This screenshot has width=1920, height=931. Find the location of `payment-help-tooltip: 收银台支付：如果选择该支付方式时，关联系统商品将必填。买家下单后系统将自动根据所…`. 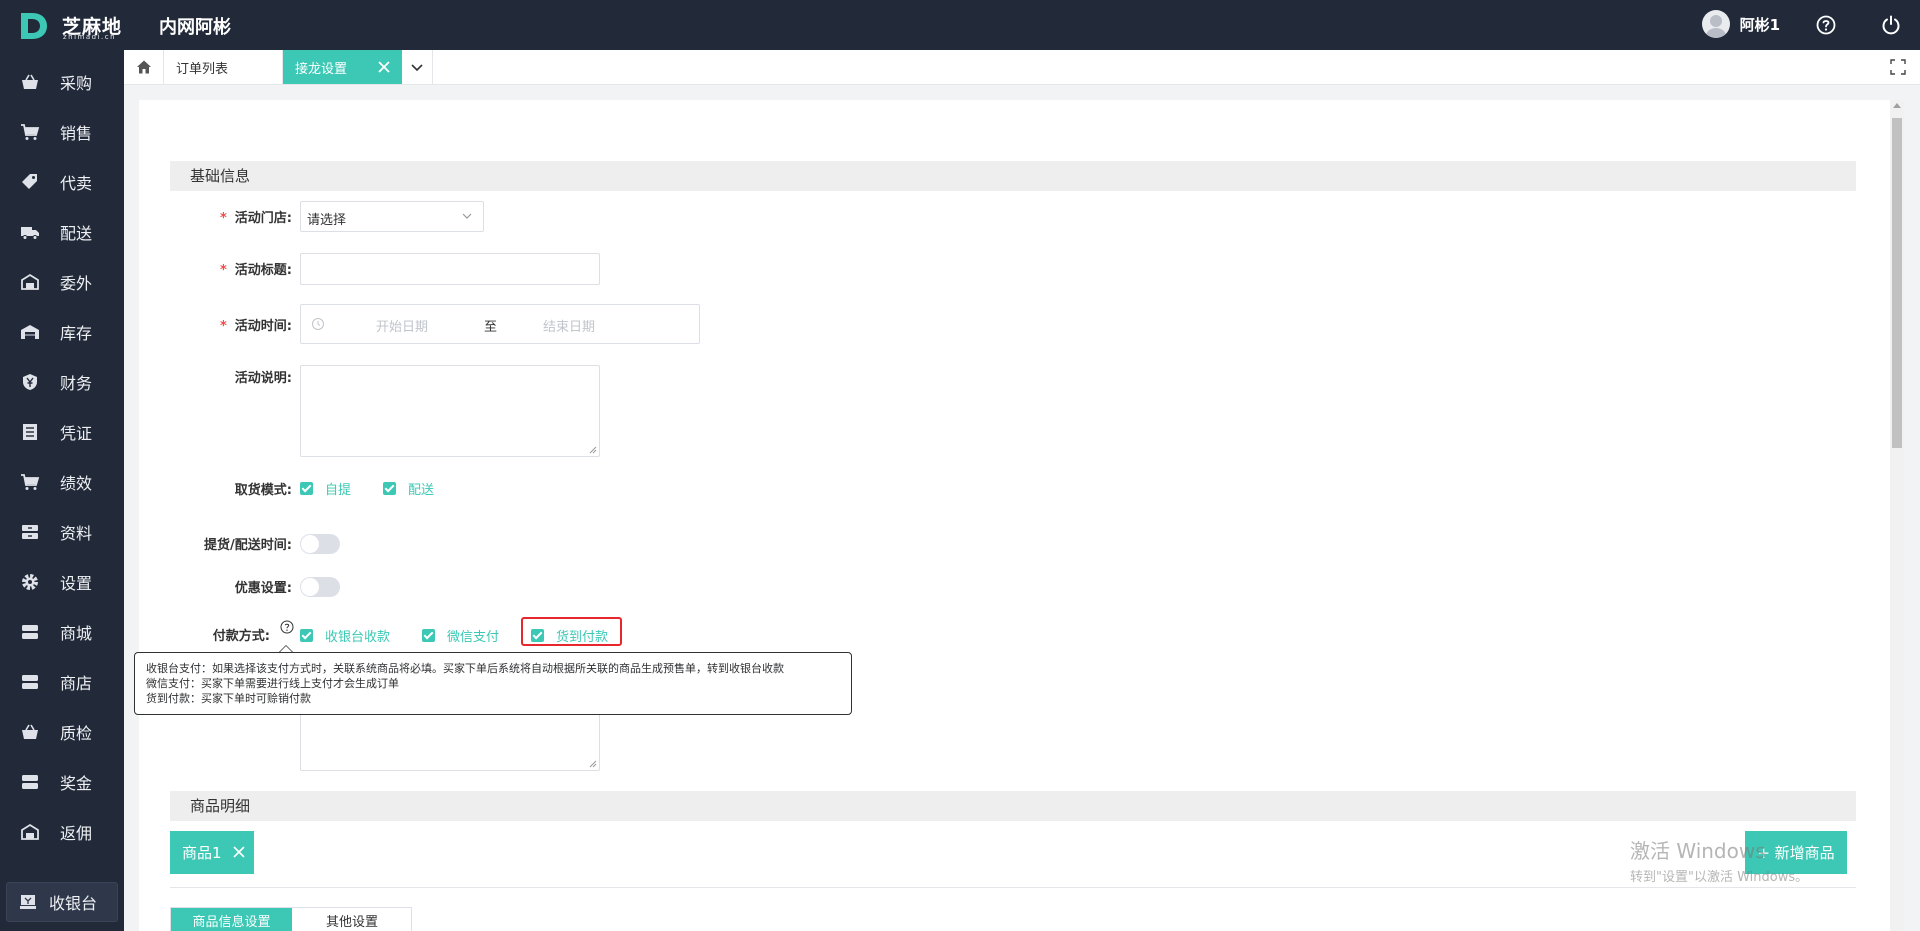

payment-help-tooltip: 收银台支付：如果选择该支付方式时，关联系统商品将必填。买家下单后系统将自动根据所… is located at coordinates (493, 683).